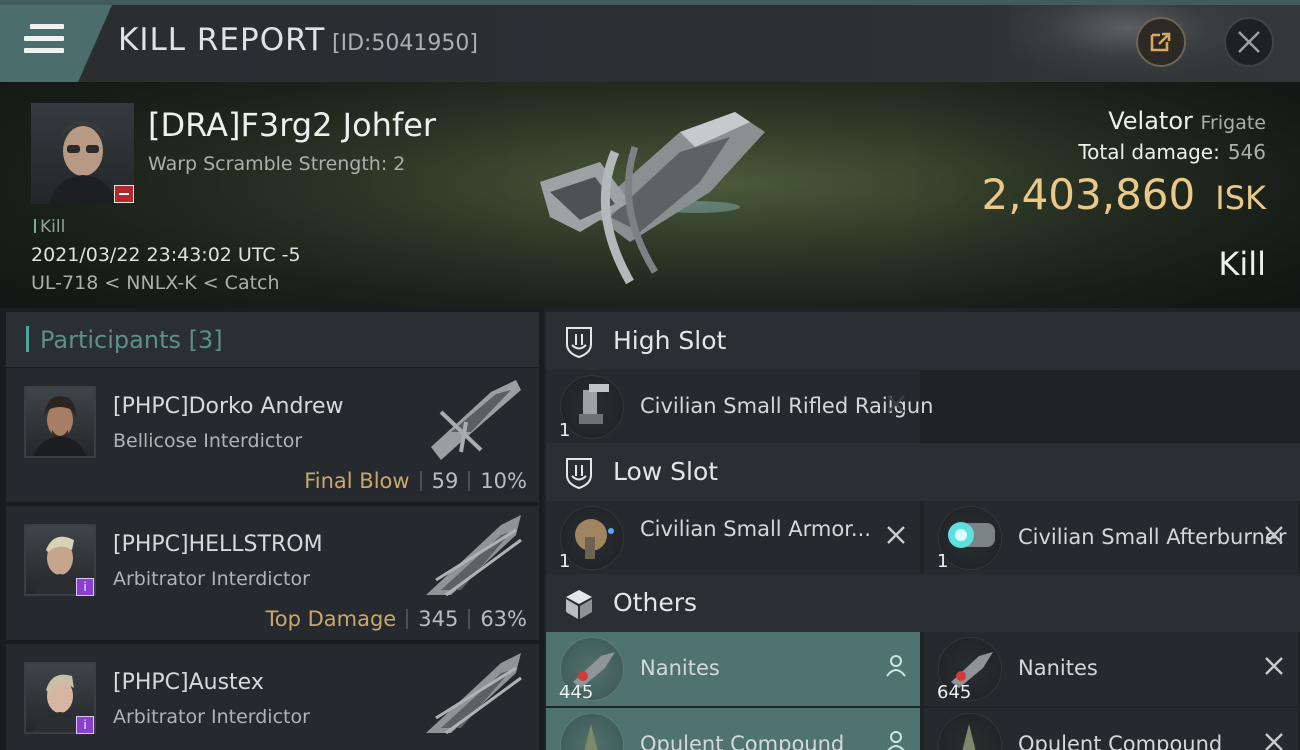 This screenshot has height=750, width=1300. What do you see at coordinates (1149, 152) in the screenshot?
I see `total-damage-label: Total damage:` at bounding box center [1149, 152].